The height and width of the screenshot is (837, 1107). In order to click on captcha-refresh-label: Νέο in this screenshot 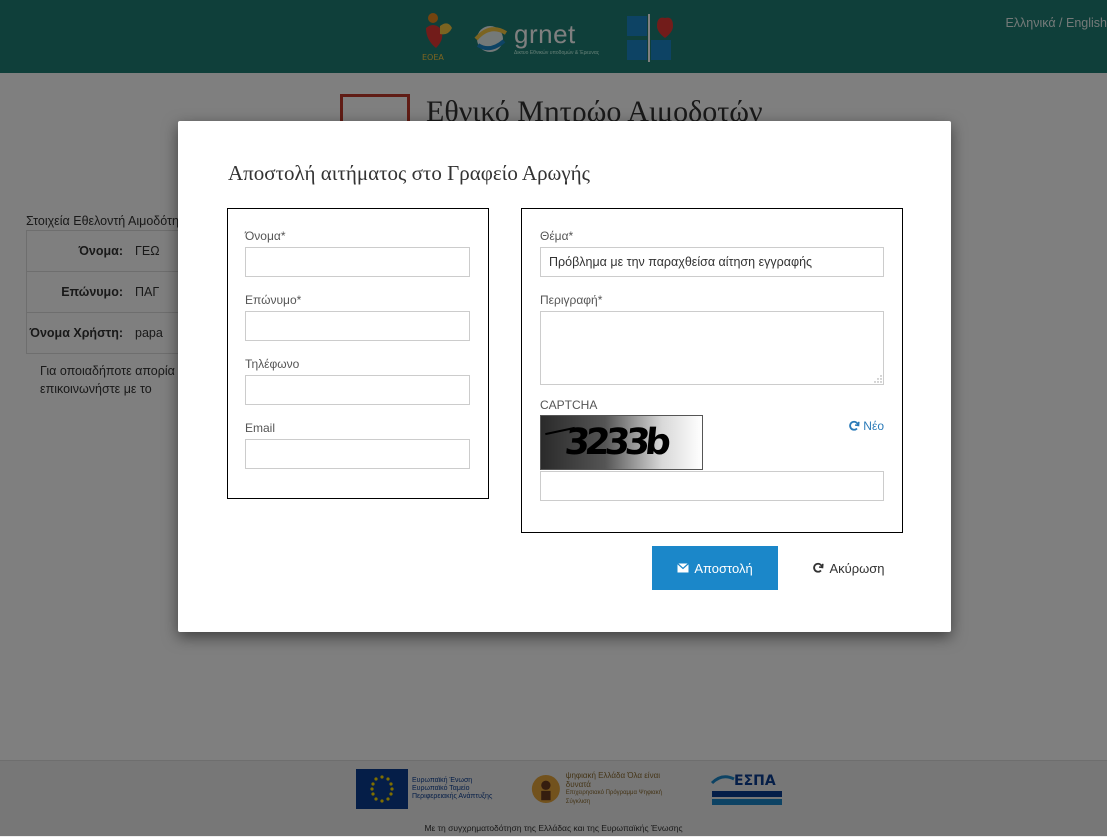, I will do `click(873, 426)`.